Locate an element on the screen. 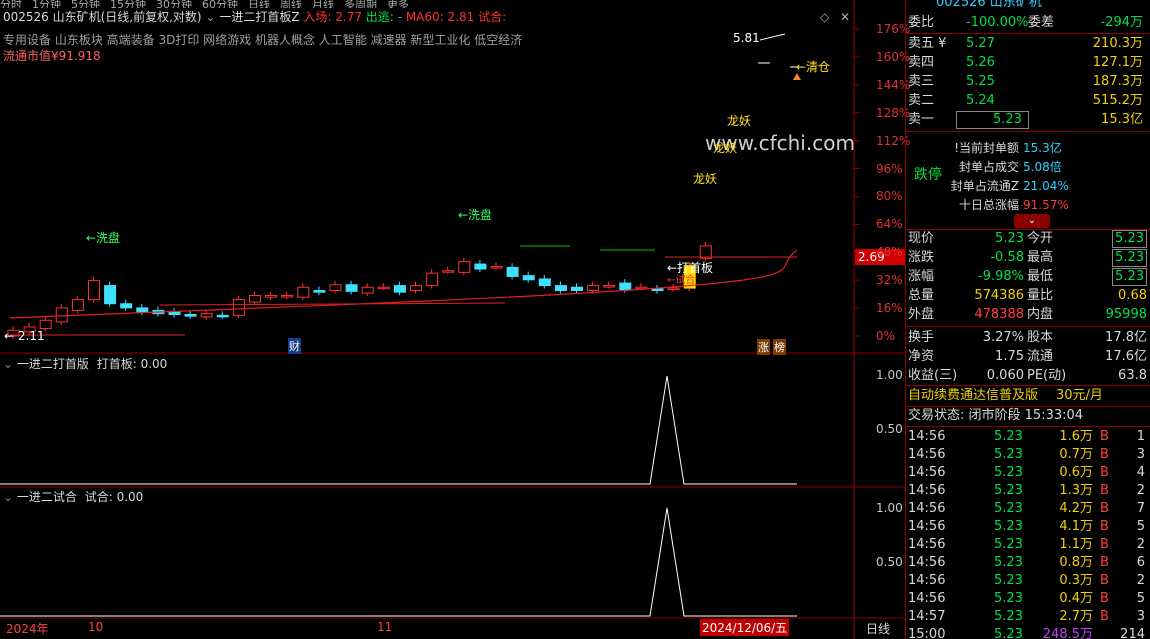 The width and height of the screenshot is (1150, 639). period-tab: 30分钟 is located at coordinates (174, 4).